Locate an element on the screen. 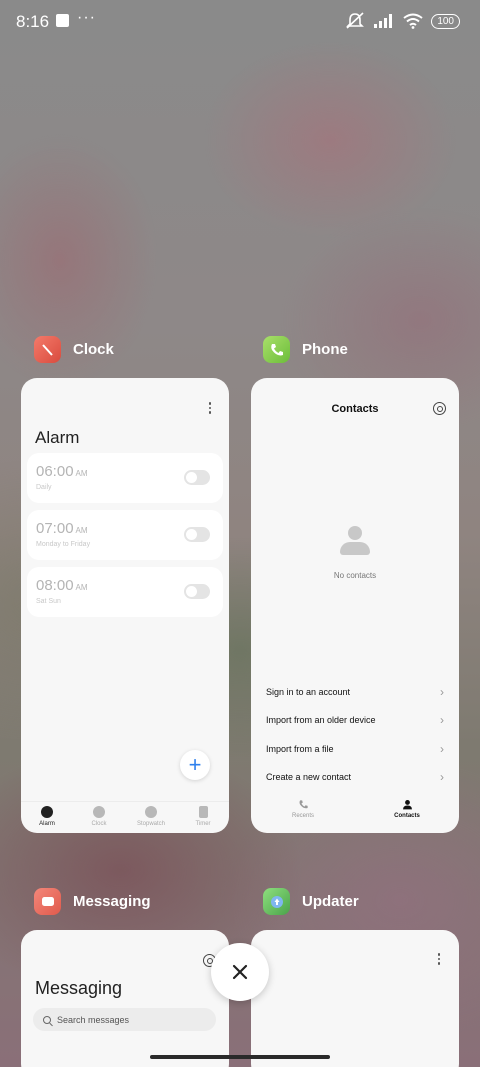  mute-icon is located at coordinates (355, 20).